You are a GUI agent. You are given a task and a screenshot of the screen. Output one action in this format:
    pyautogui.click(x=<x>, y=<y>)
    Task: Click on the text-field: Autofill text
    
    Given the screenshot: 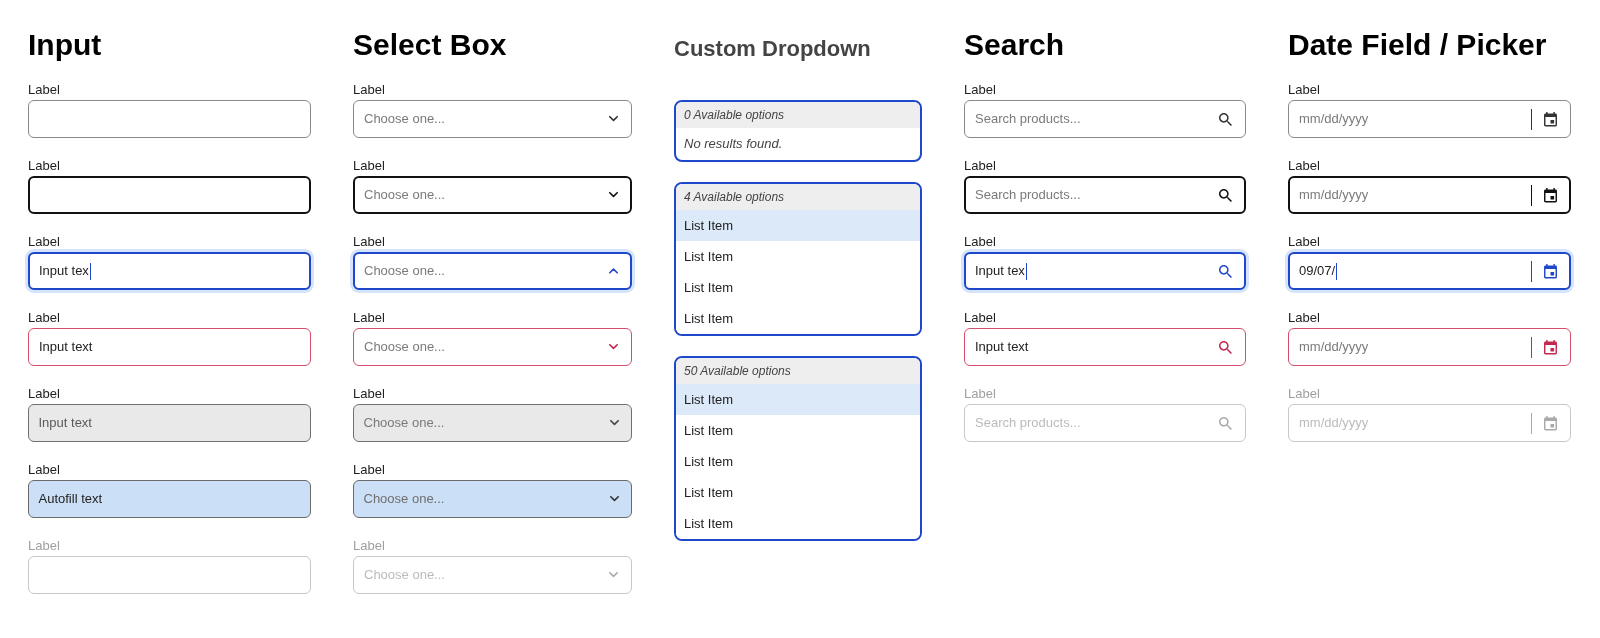 What is the action you would take?
    pyautogui.click(x=169, y=499)
    